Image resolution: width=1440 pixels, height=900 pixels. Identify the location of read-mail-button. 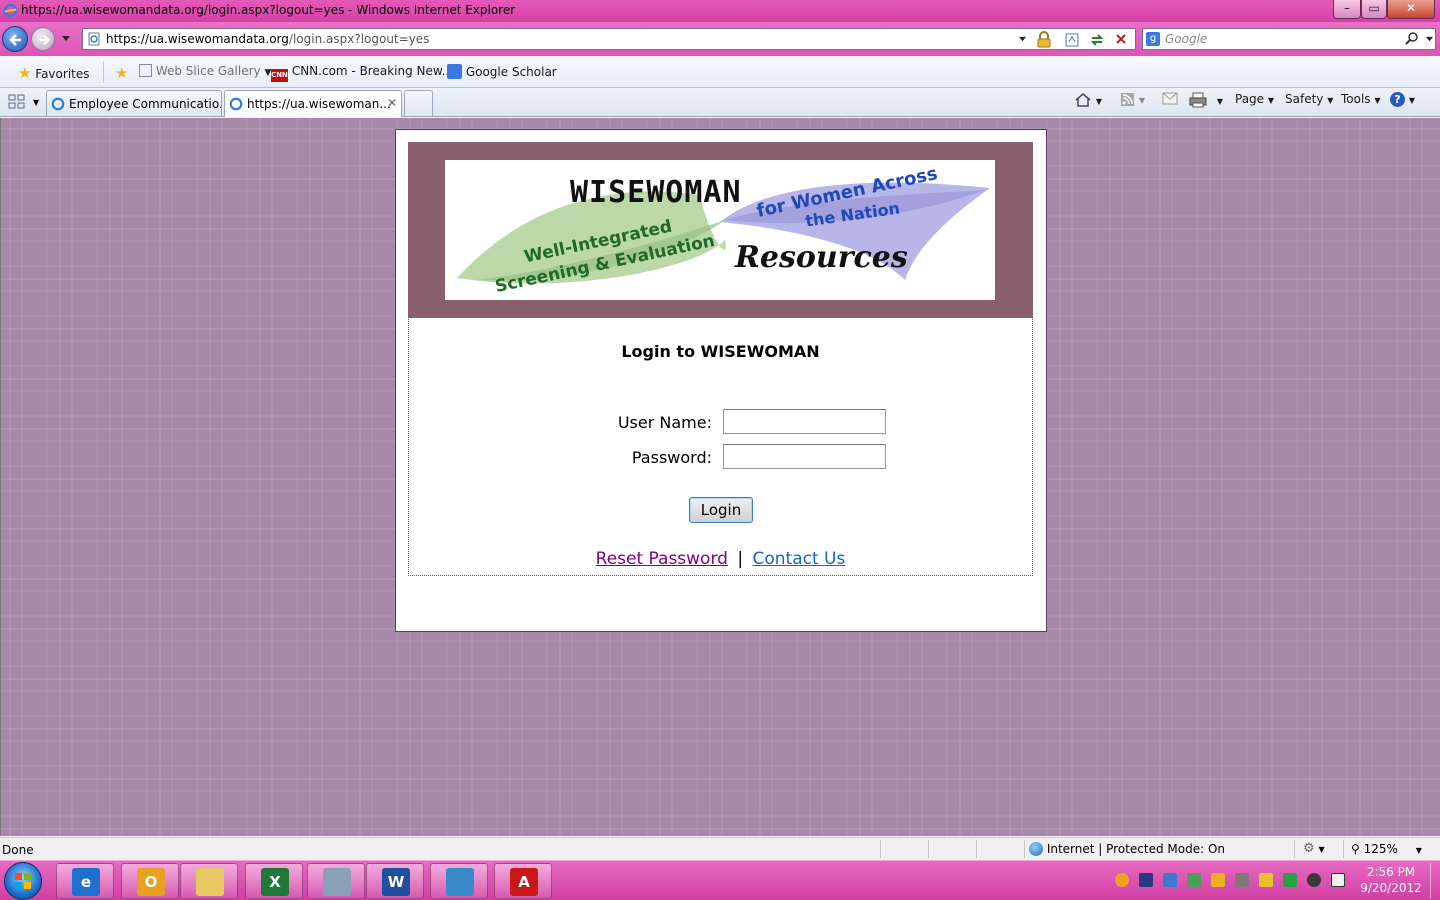
(1170, 100).